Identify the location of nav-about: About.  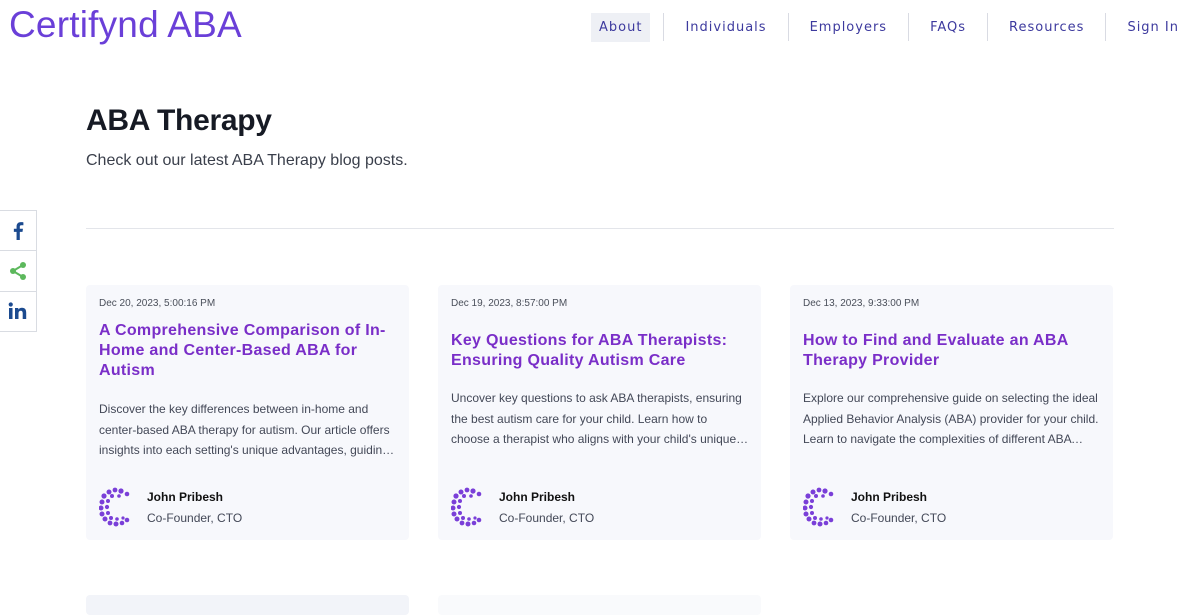
(621, 27).